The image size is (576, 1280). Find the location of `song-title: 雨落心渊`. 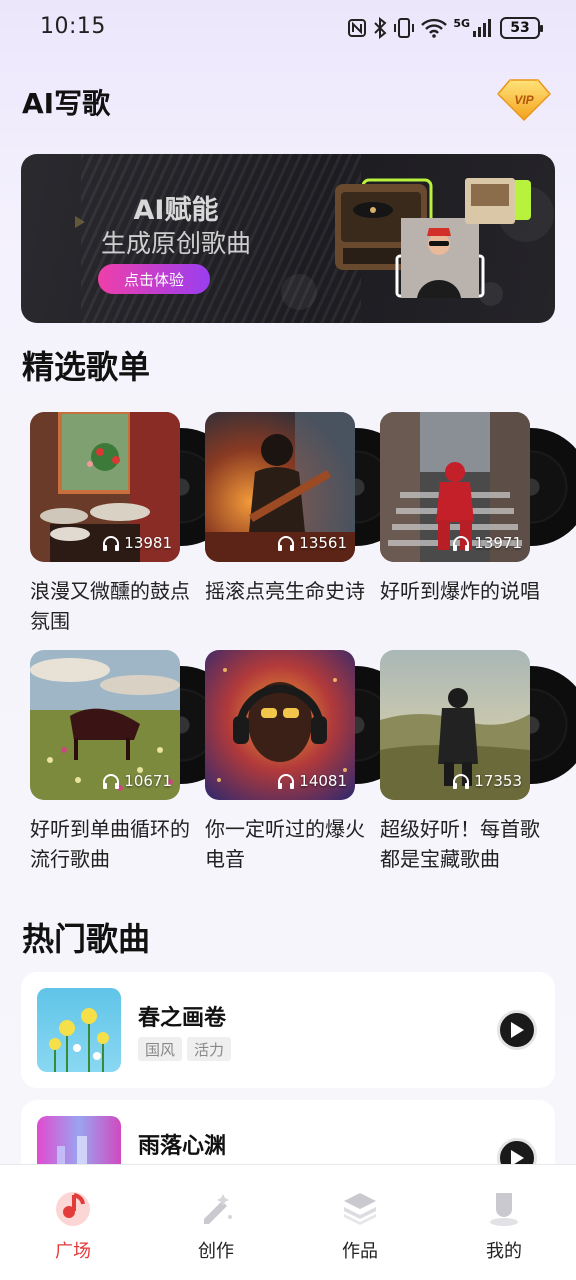

song-title: 雨落心渊 is located at coordinates (182, 1146).